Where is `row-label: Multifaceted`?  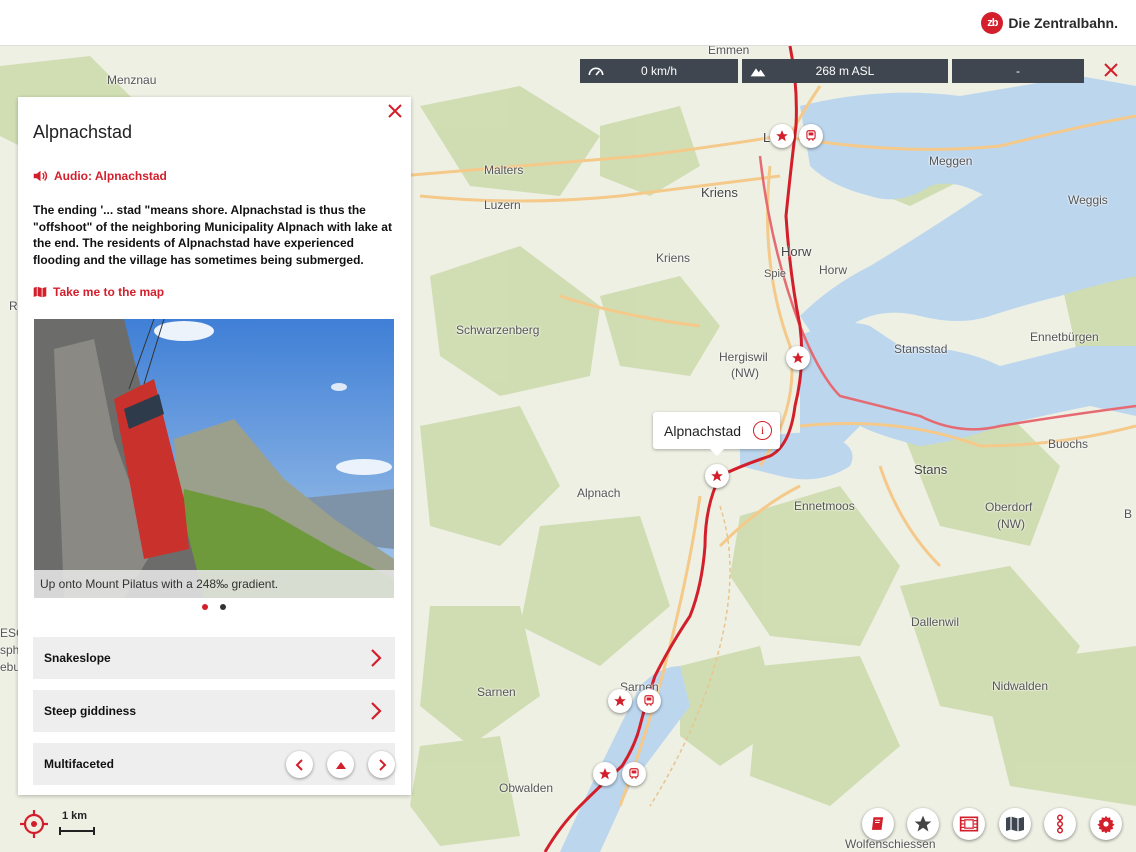 row-label: Multifaceted is located at coordinates (79, 764).